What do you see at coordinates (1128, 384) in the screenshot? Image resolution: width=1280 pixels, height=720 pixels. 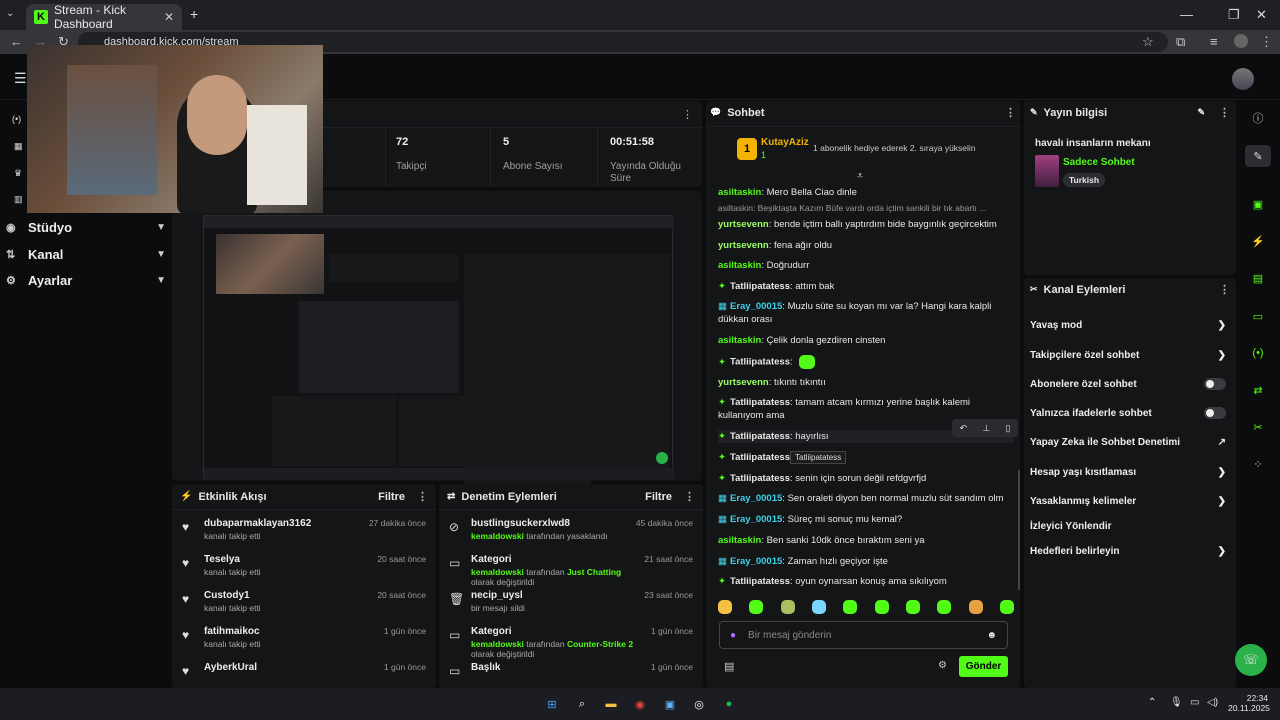 I see `channel-action-item: Abonelere özel sohbet` at bounding box center [1128, 384].